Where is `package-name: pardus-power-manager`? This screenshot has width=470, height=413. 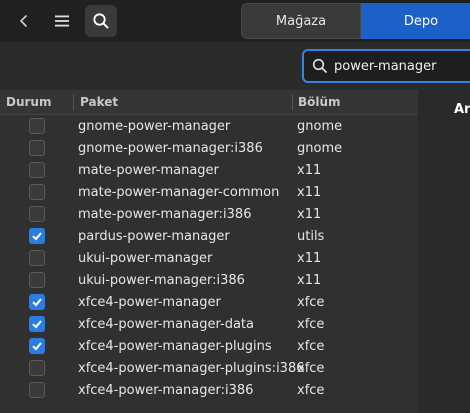
package-name: pardus-power-manager is located at coordinates (154, 236).